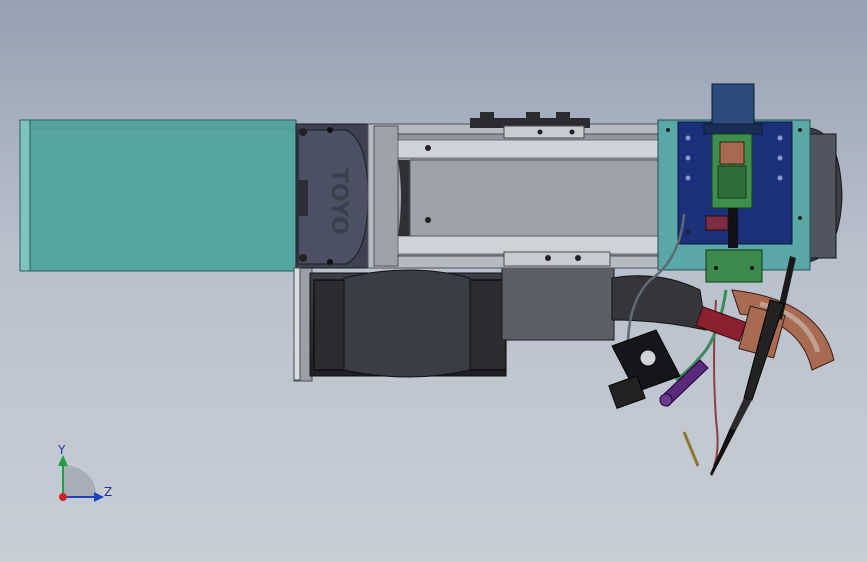  What do you see at coordinates (691, 449) in the screenshot?
I see `solder-wire-tip` at bounding box center [691, 449].